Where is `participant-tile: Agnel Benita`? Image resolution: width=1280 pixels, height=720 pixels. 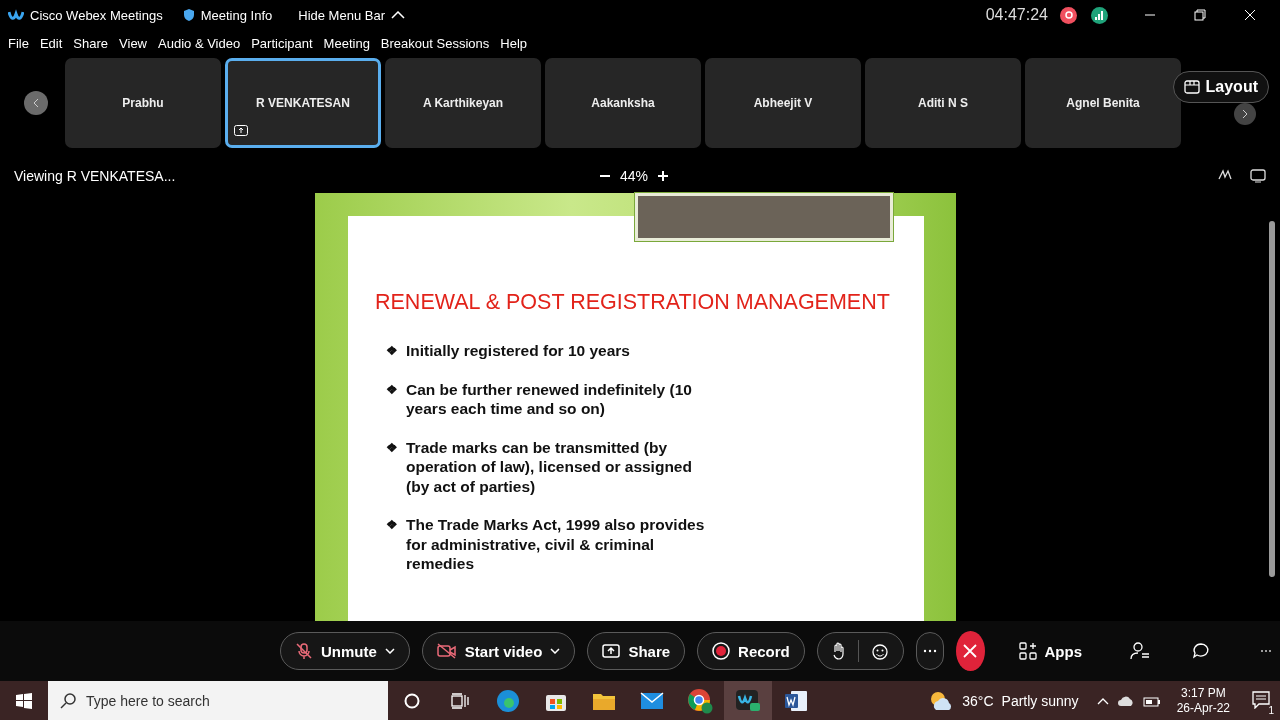
participant-tile: Agnel Benita is located at coordinates (1103, 103).